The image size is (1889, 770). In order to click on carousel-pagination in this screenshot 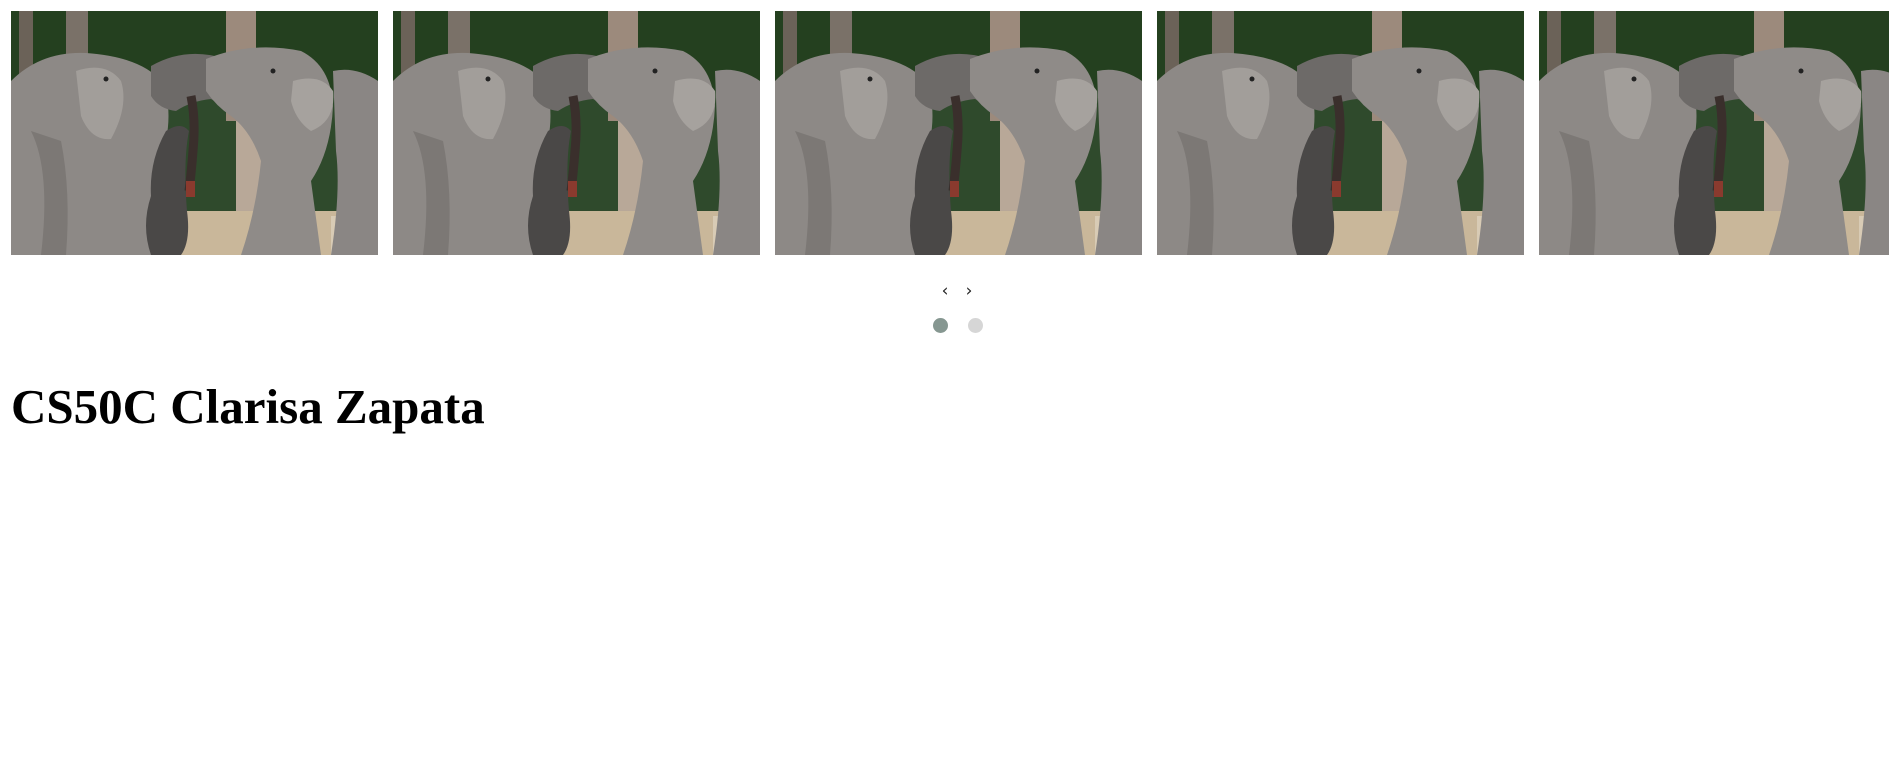, I will do `click(958, 325)`.